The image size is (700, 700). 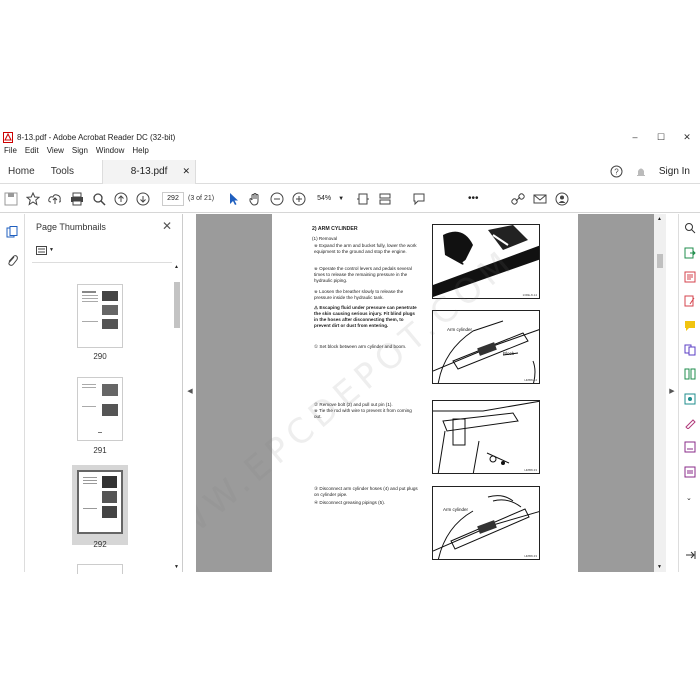 I want to click on page-count: (3 of 21), so click(x=201, y=198).